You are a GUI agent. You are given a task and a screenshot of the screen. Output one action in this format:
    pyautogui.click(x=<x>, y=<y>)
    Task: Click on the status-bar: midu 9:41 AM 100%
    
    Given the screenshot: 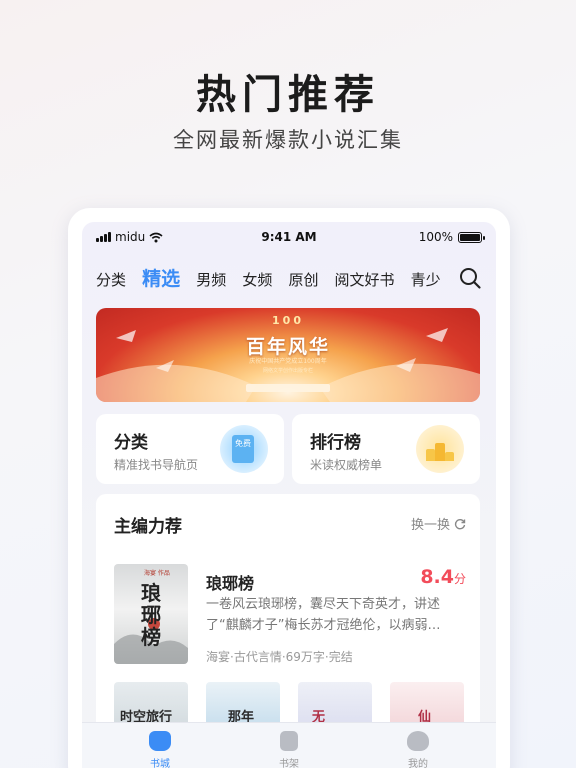 What is the action you would take?
    pyautogui.click(x=289, y=239)
    